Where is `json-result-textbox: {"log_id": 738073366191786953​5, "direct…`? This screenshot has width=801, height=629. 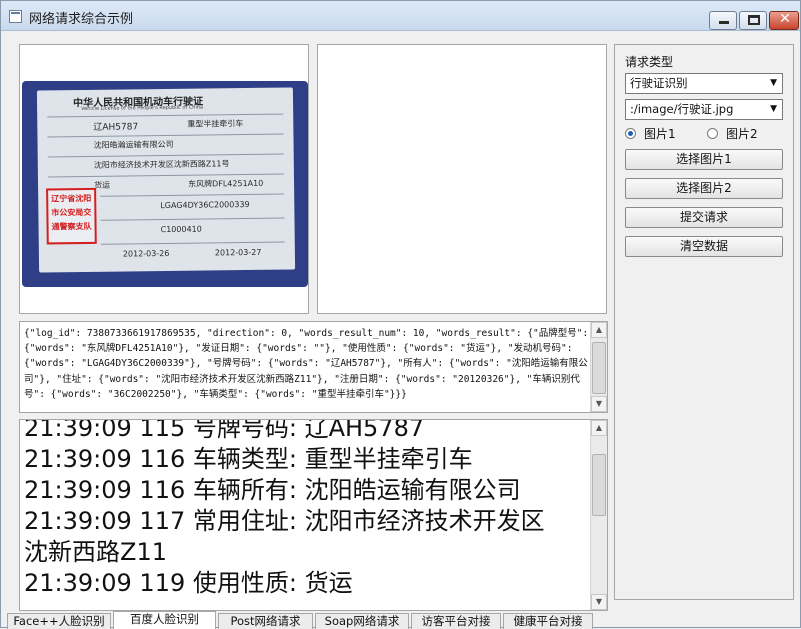 json-result-textbox: {"log_id": 738073366191786953​5, "direct… is located at coordinates (313, 367).